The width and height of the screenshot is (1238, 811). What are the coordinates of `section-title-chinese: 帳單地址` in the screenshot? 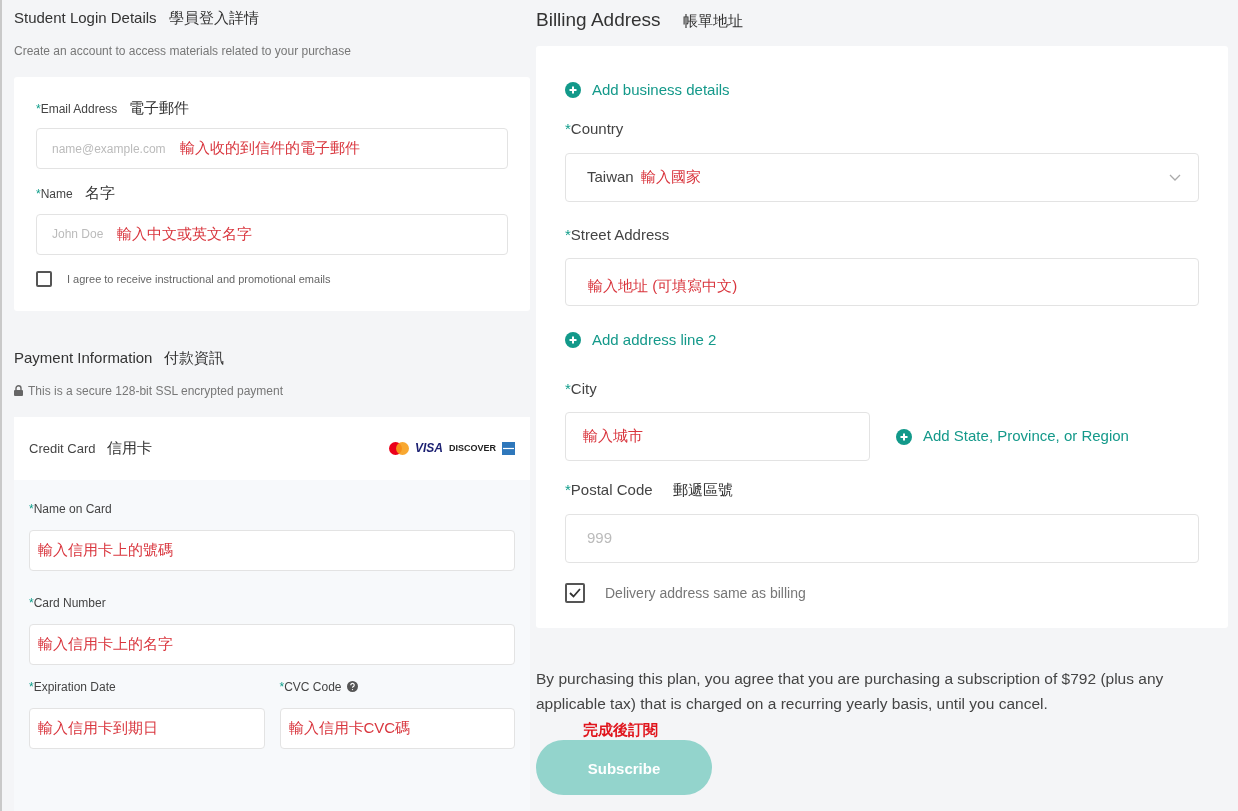 It's located at (712, 21).